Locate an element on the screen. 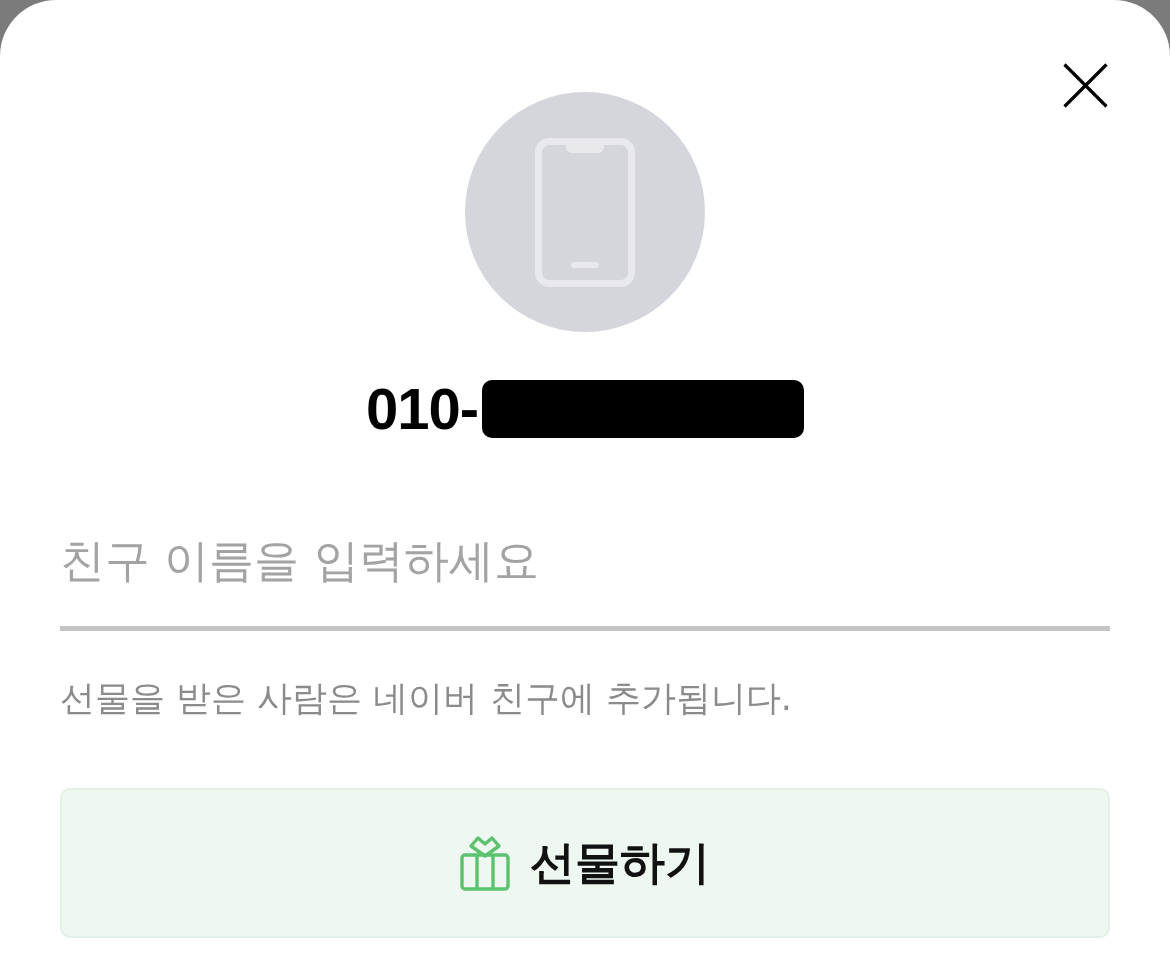  close-icon is located at coordinates (1085, 85).